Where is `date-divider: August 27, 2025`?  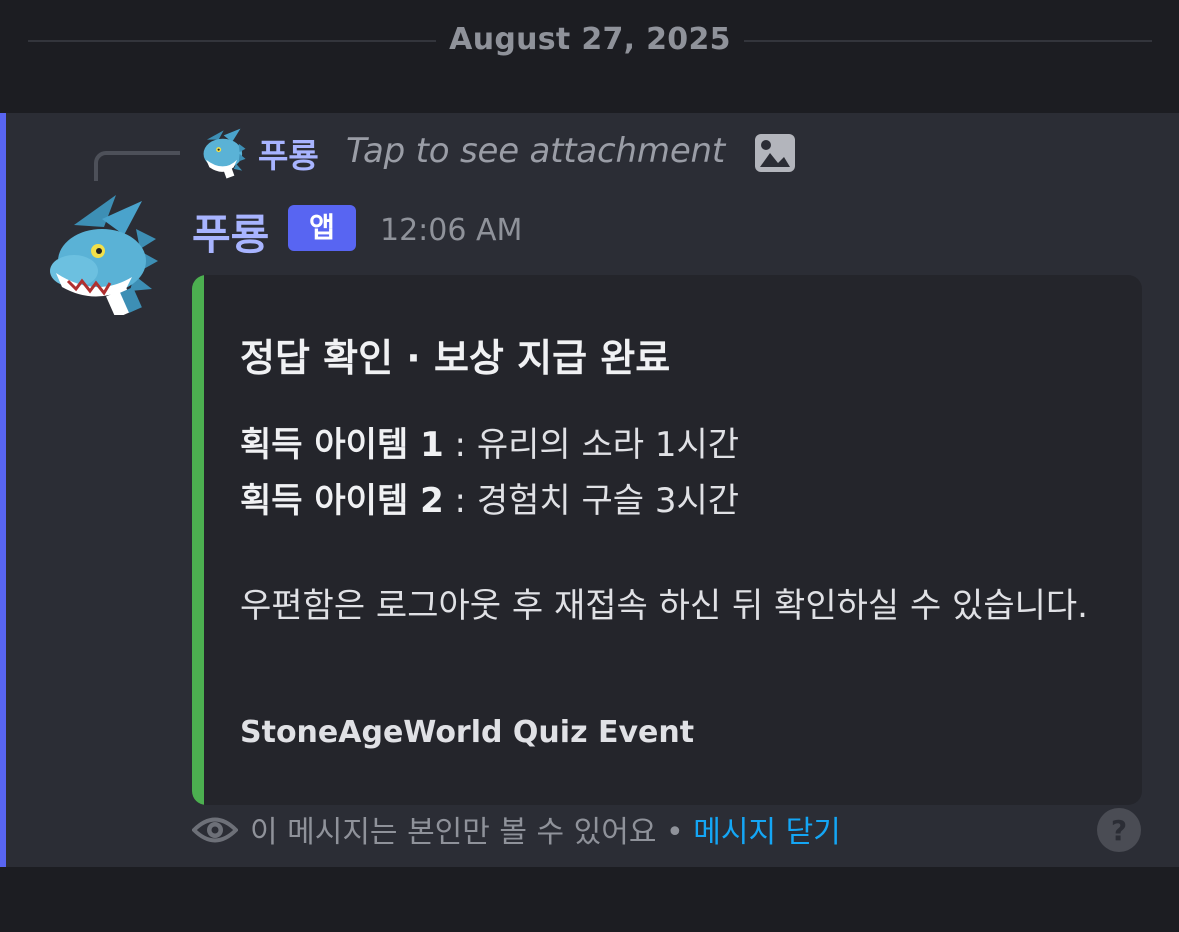 date-divider: August 27, 2025 is located at coordinates (589, 42).